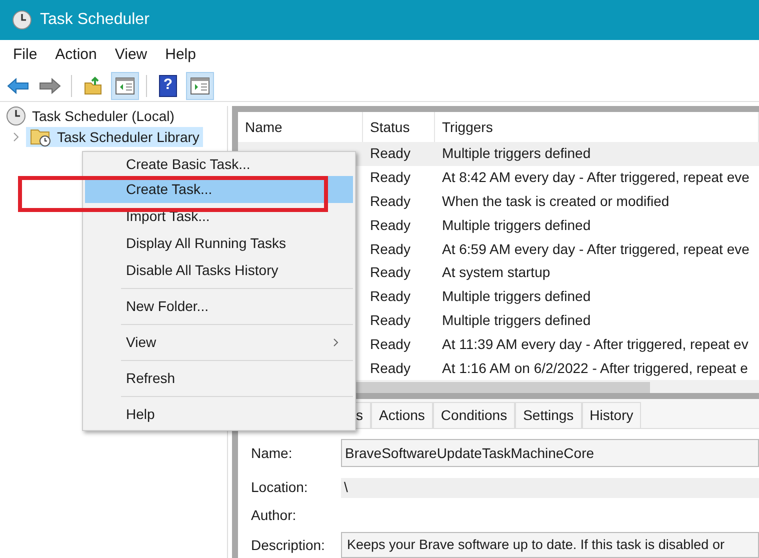 The image size is (759, 558). What do you see at coordinates (272, 453) in the screenshot?
I see `field-label: Name:` at bounding box center [272, 453].